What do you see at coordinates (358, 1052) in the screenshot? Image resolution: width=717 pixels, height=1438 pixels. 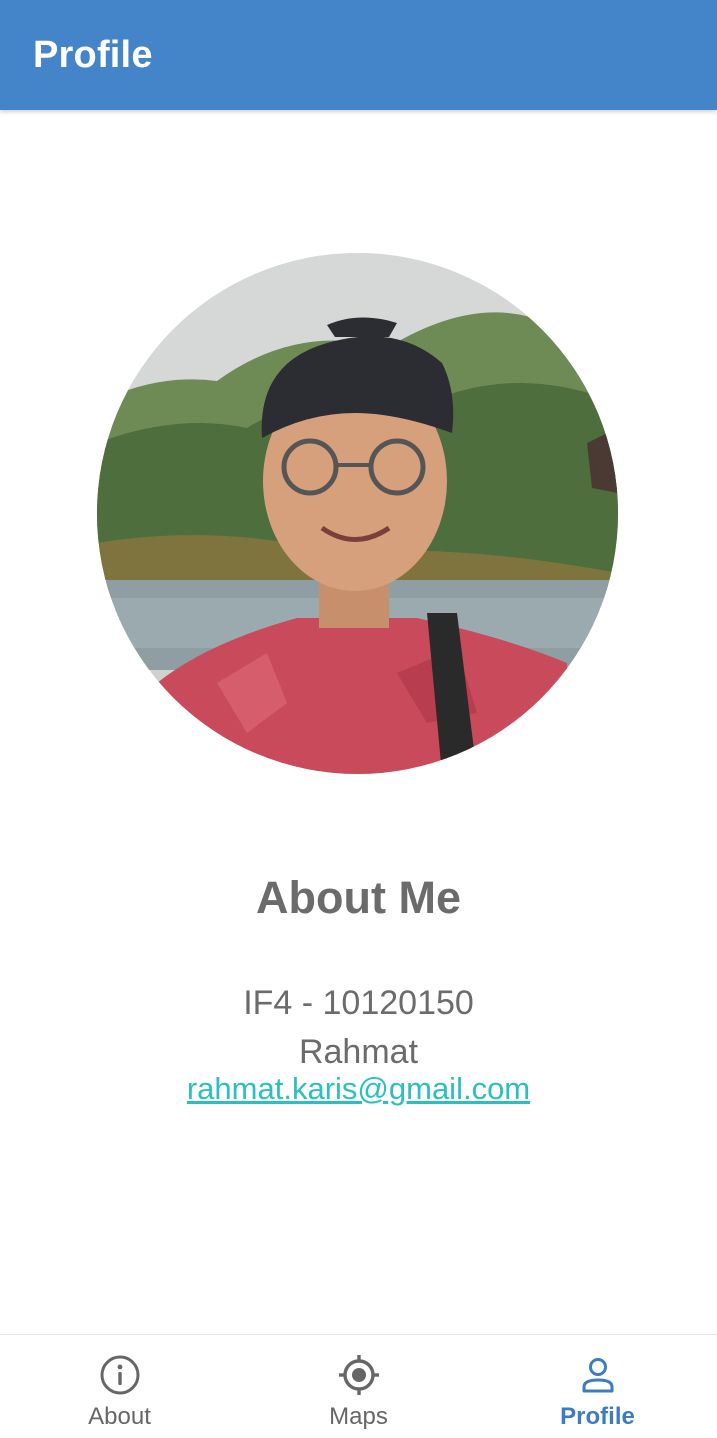 I see `profile-name: Rahmat` at bounding box center [358, 1052].